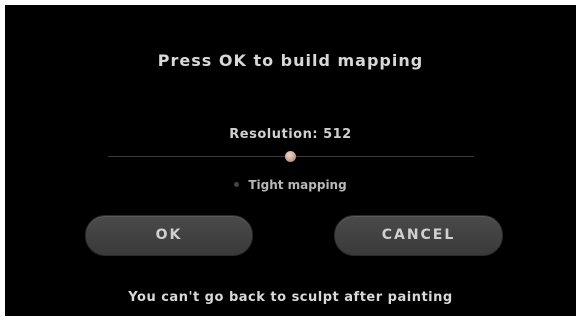 This screenshot has height=322, width=581. What do you see at coordinates (297, 185) in the screenshot?
I see `tight-mapping-label: Tight mapping` at bounding box center [297, 185].